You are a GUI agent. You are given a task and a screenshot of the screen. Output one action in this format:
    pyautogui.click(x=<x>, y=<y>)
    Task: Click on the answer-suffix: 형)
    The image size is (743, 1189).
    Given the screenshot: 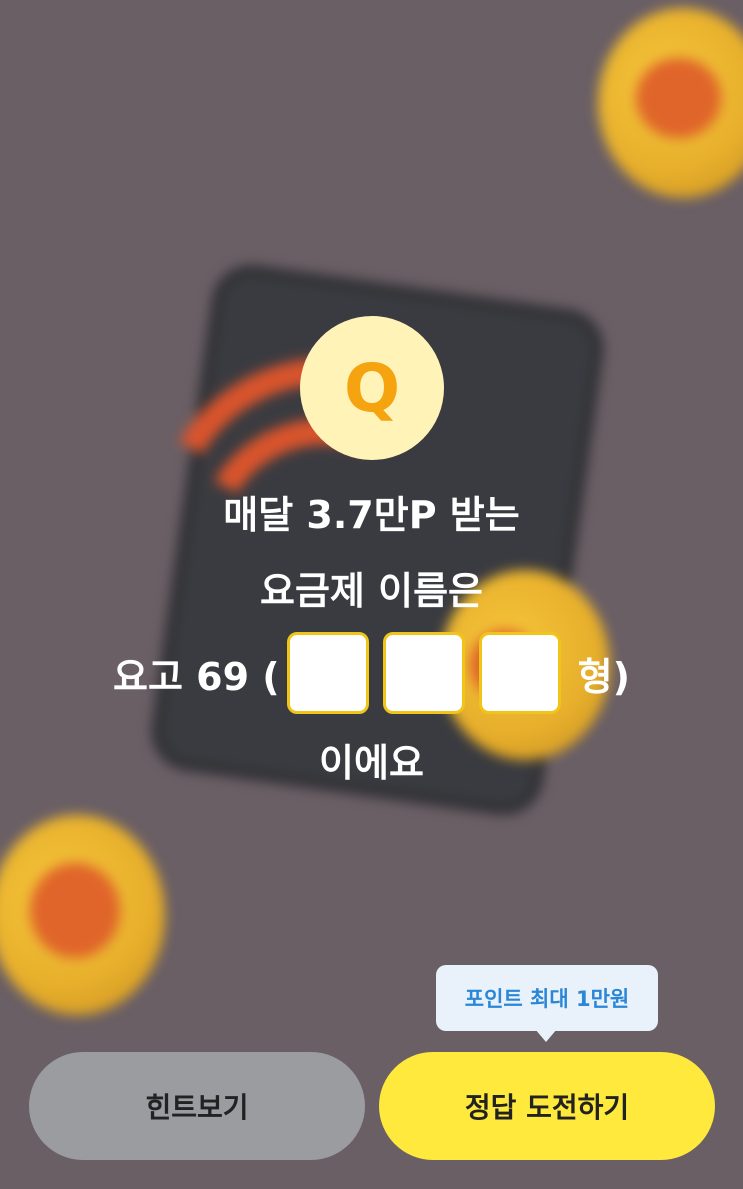 What is the action you would take?
    pyautogui.click(x=603, y=676)
    